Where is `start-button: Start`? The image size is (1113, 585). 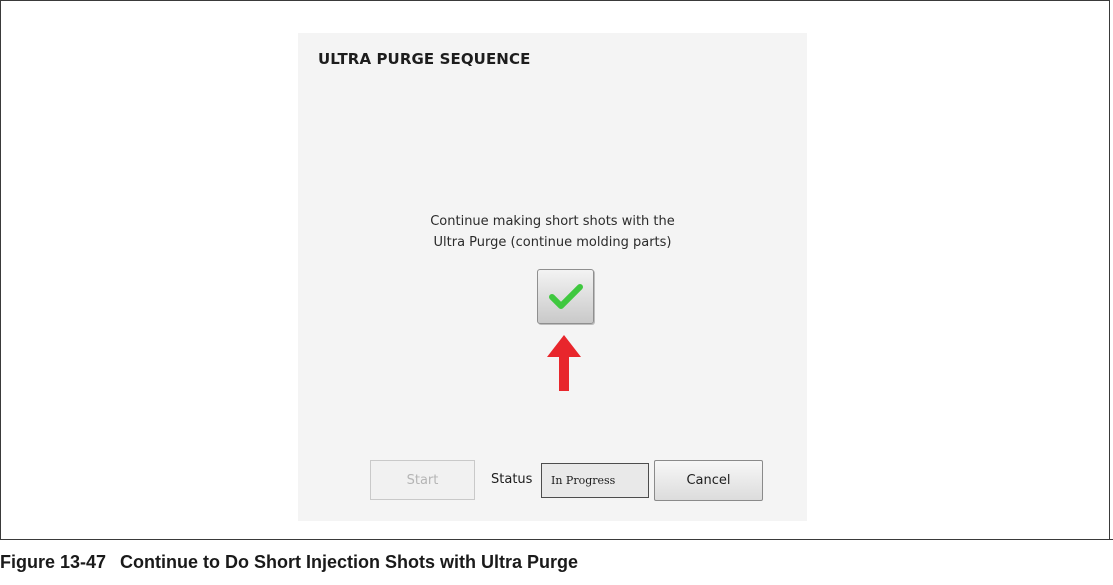
start-button: Start is located at coordinates (422, 480).